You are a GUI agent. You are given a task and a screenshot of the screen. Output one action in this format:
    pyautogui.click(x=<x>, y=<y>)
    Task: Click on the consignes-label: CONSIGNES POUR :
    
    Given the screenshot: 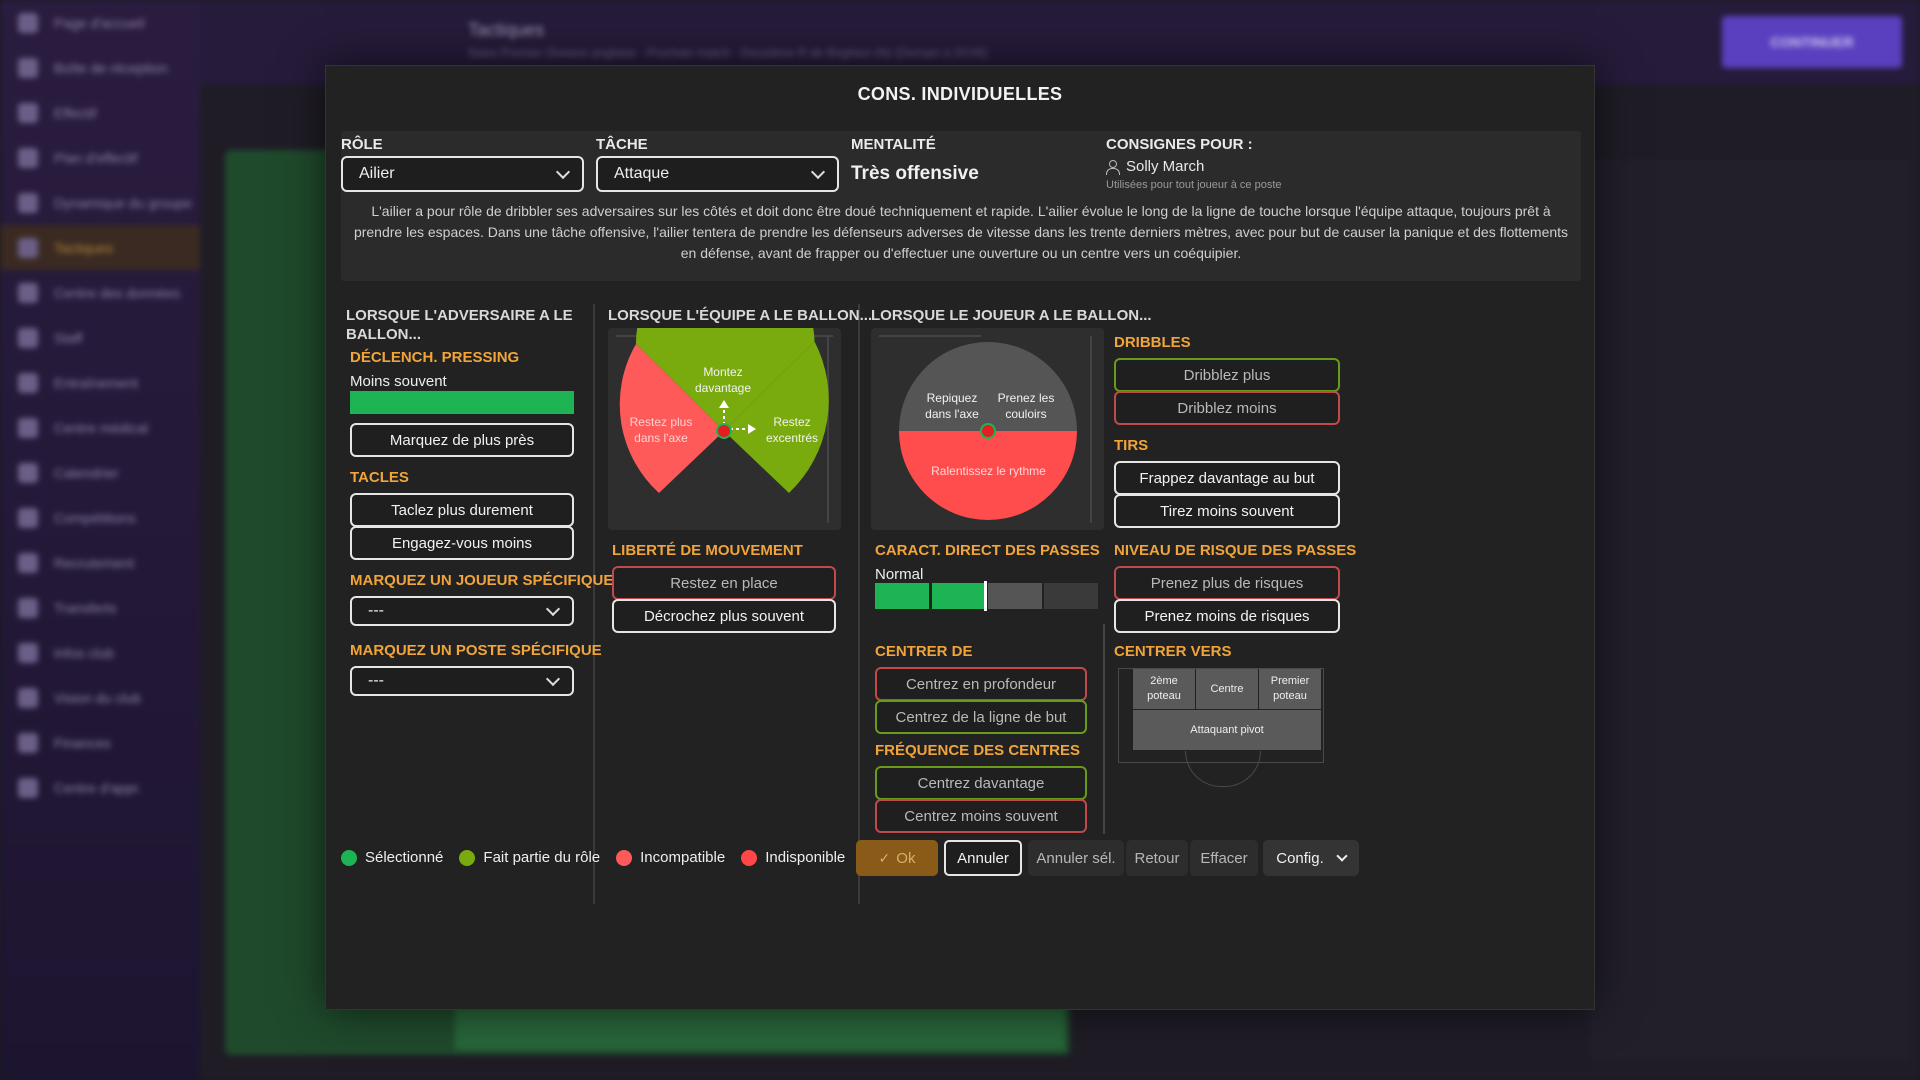 What is the action you would take?
    pyautogui.click(x=1179, y=144)
    